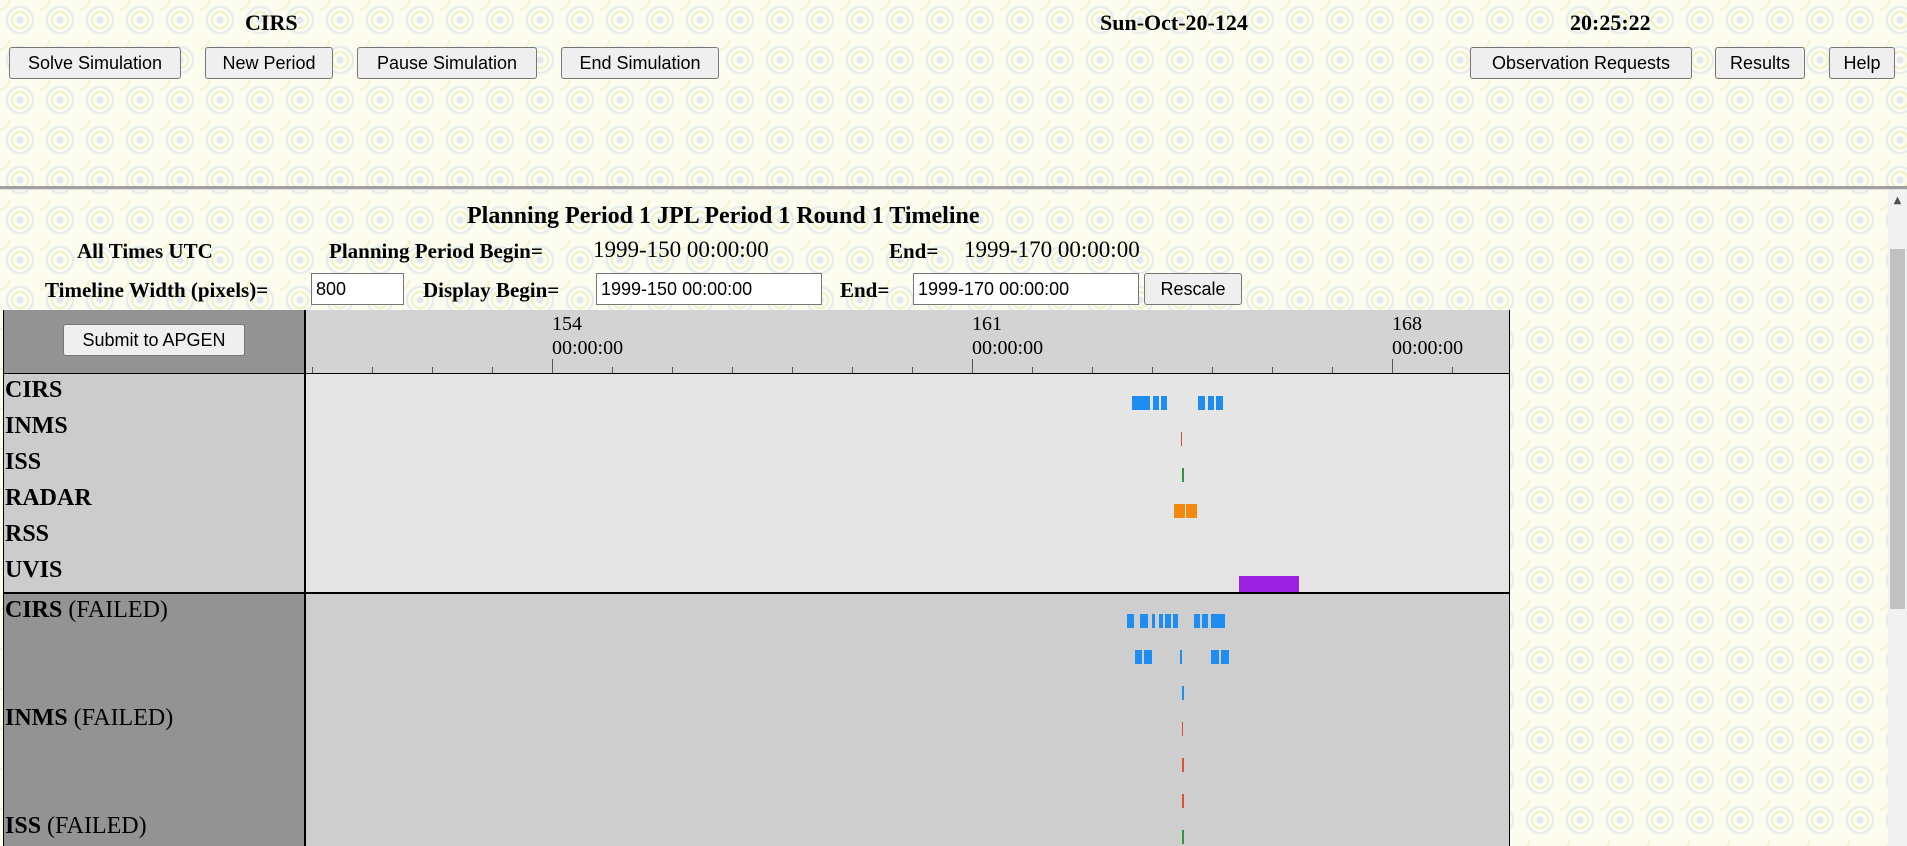  Describe the element at coordinates (1427, 336) in the screenshot. I see `axis-tick-label: 168 00:00:00` at that location.